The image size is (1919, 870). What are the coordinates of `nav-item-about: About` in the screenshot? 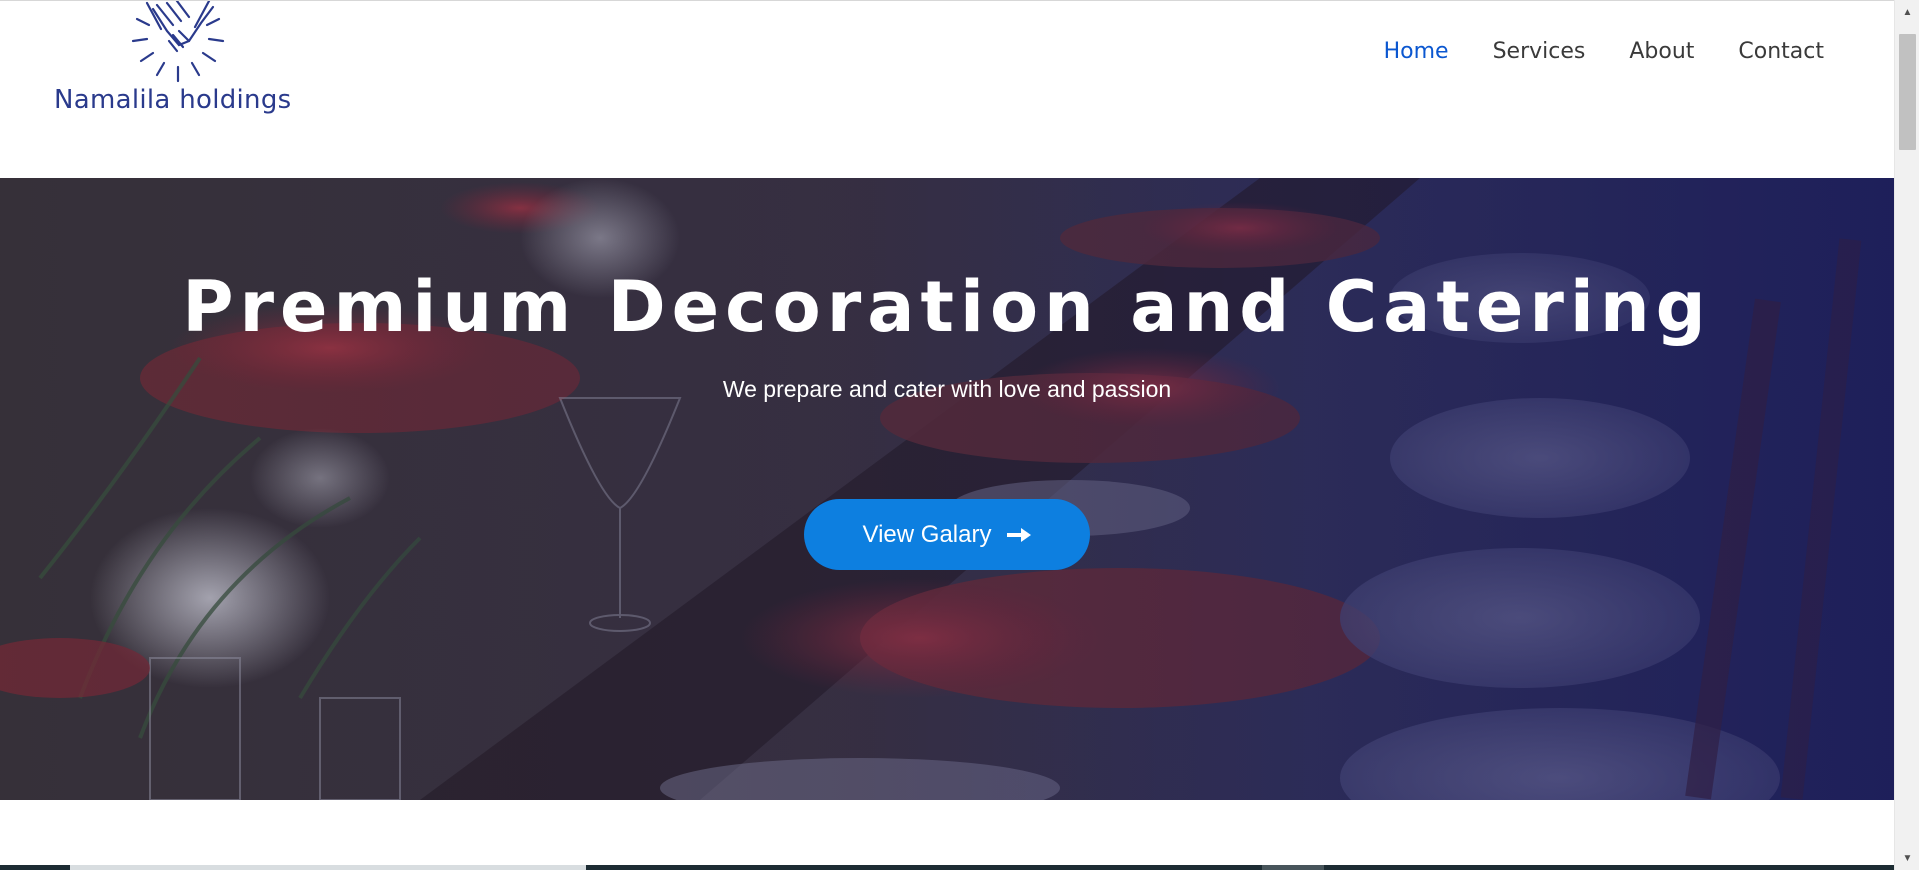 It's located at (1661, 51).